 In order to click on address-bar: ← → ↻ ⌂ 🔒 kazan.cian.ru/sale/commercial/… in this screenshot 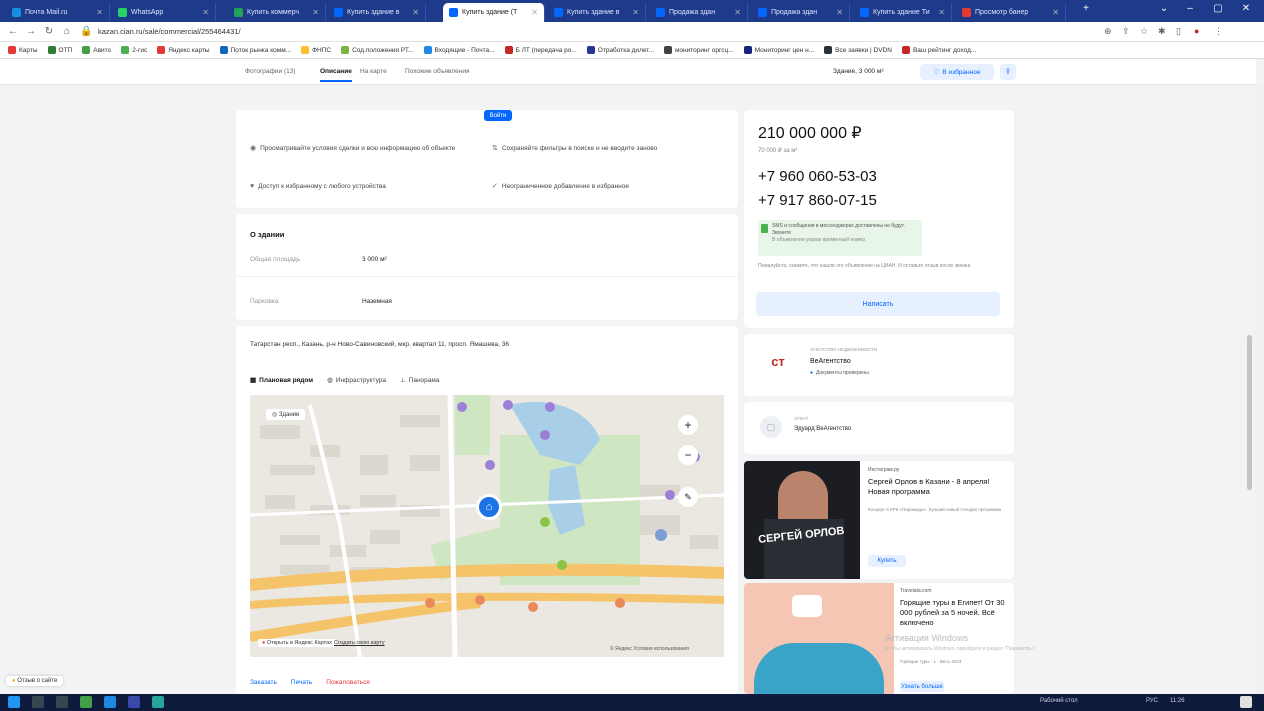, I will do `click(632, 32)`.